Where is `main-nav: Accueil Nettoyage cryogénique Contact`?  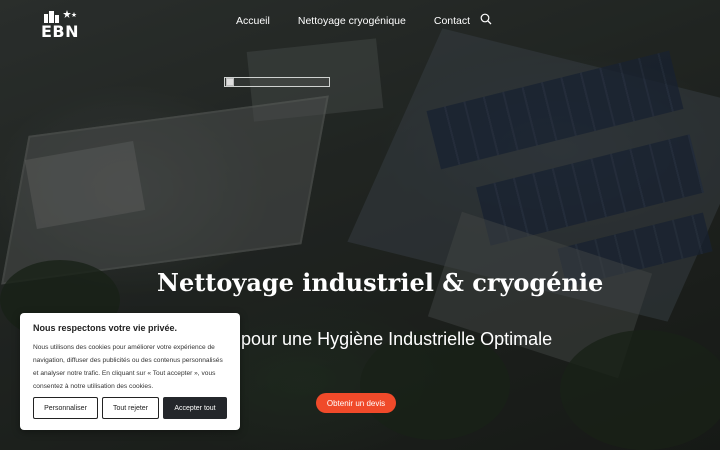 main-nav: Accueil Nettoyage cryogénique Contact is located at coordinates (353, 21).